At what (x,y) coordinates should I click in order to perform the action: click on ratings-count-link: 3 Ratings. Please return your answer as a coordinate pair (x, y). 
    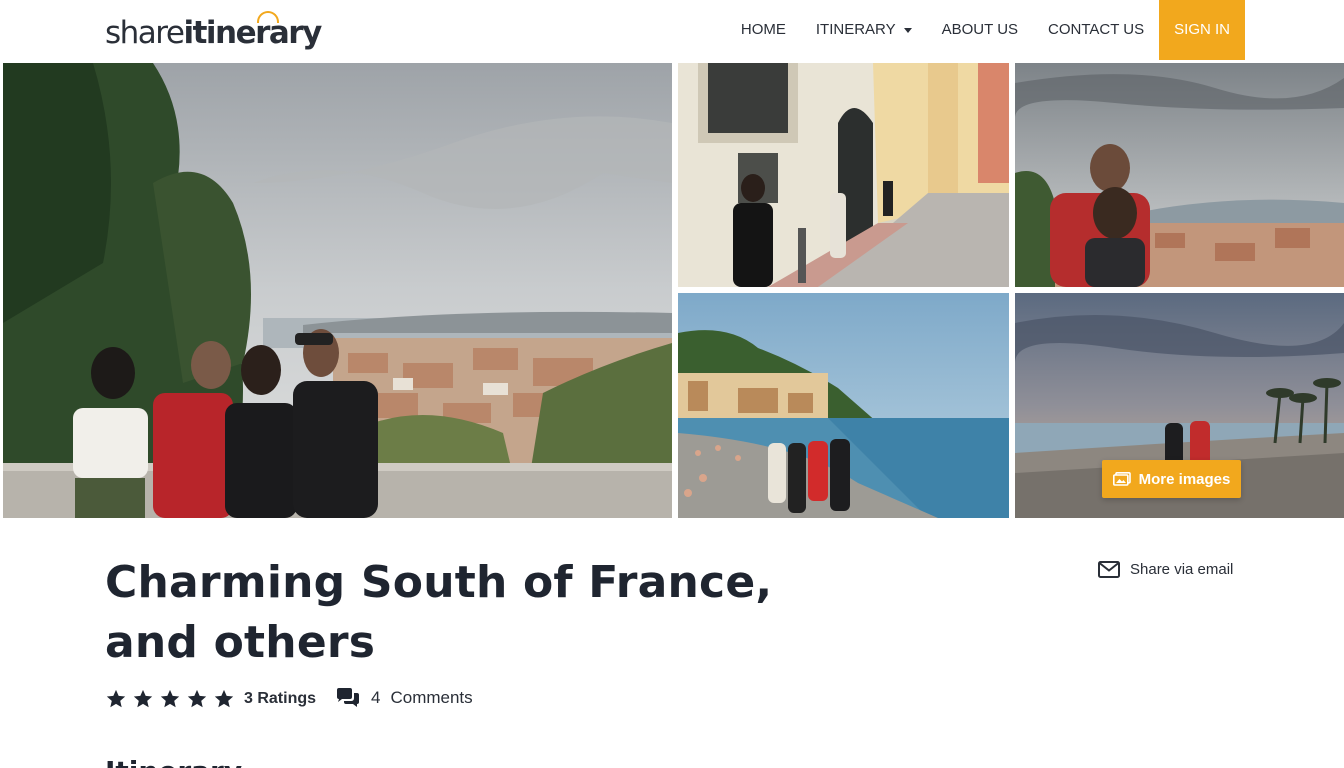
    Looking at the image, I should click on (280, 699).